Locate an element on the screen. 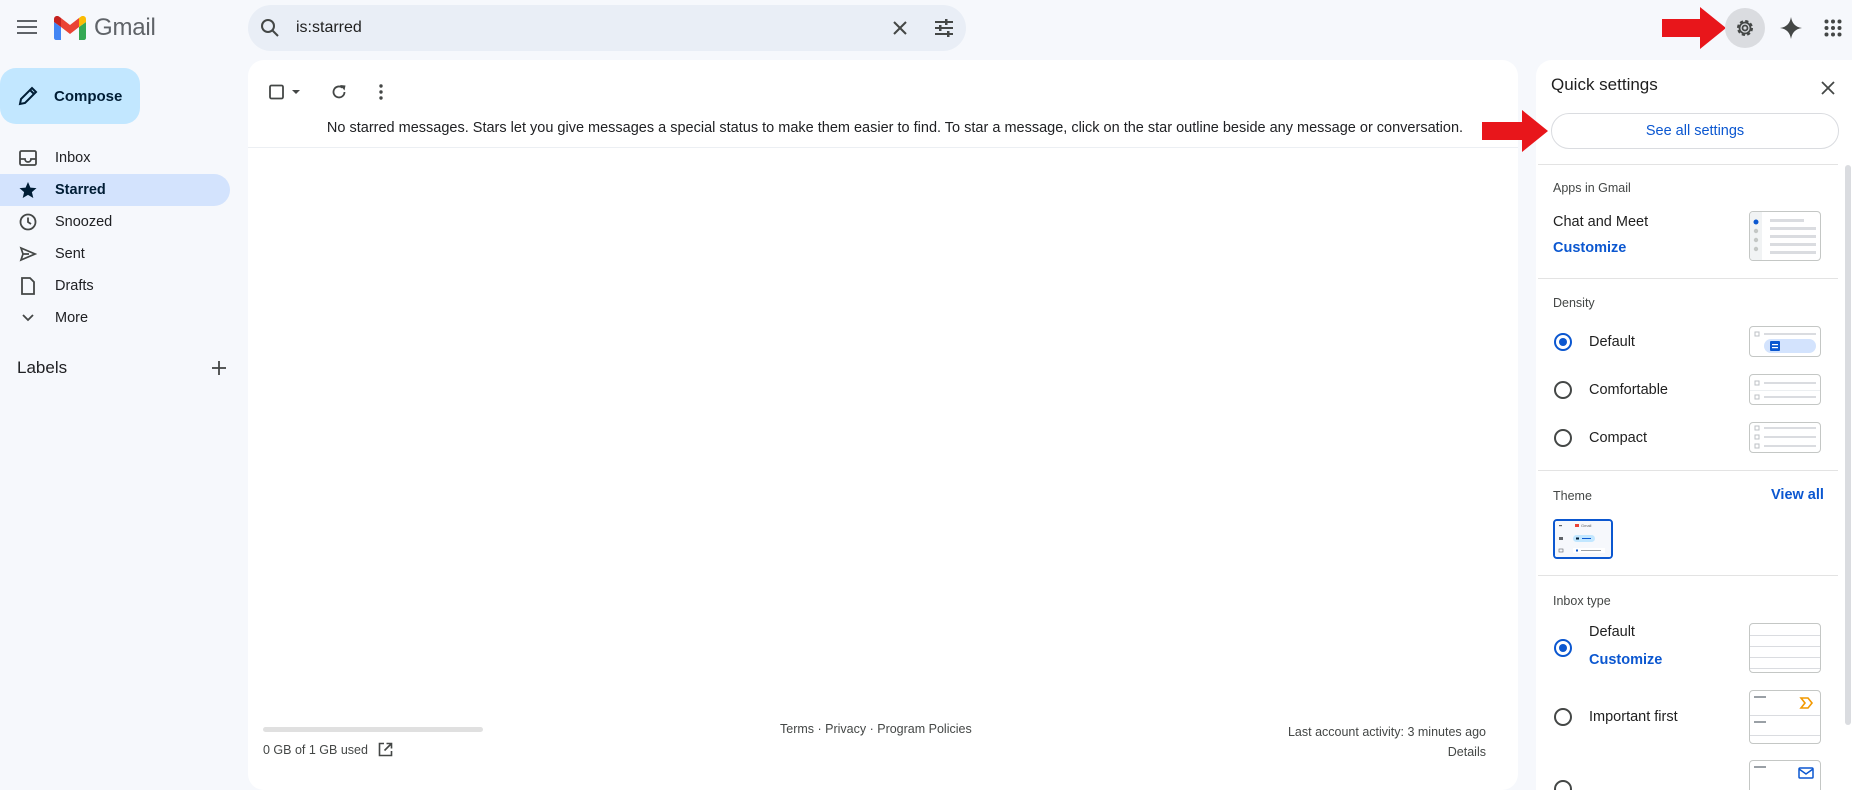 The image size is (1852, 790). labels-header: Labels is located at coordinates (122, 368).